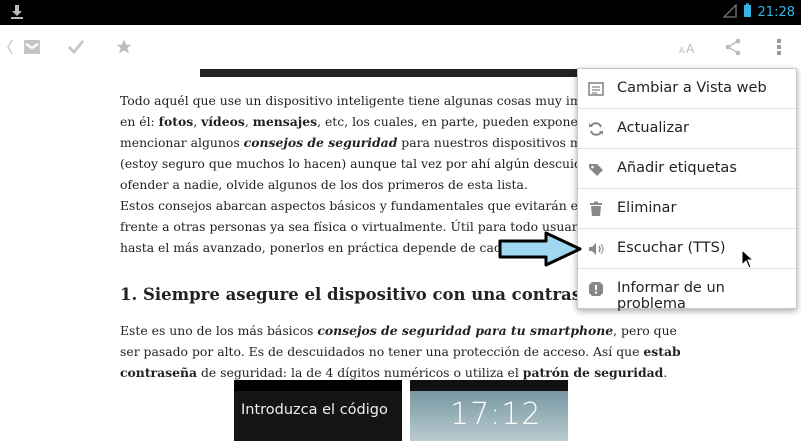  What do you see at coordinates (661, 351) in the screenshot?
I see `bold-text: establece una` at bounding box center [661, 351].